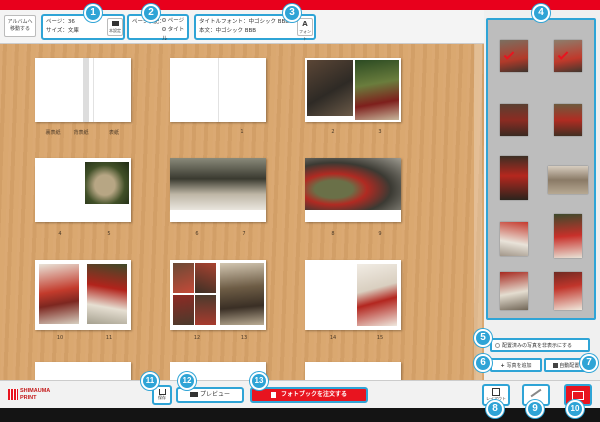 The width and height of the screenshot is (600, 422). What do you see at coordinates (93, 13) in the screenshot?
I see `badge-1: 1` at bounding box center [93, 13].